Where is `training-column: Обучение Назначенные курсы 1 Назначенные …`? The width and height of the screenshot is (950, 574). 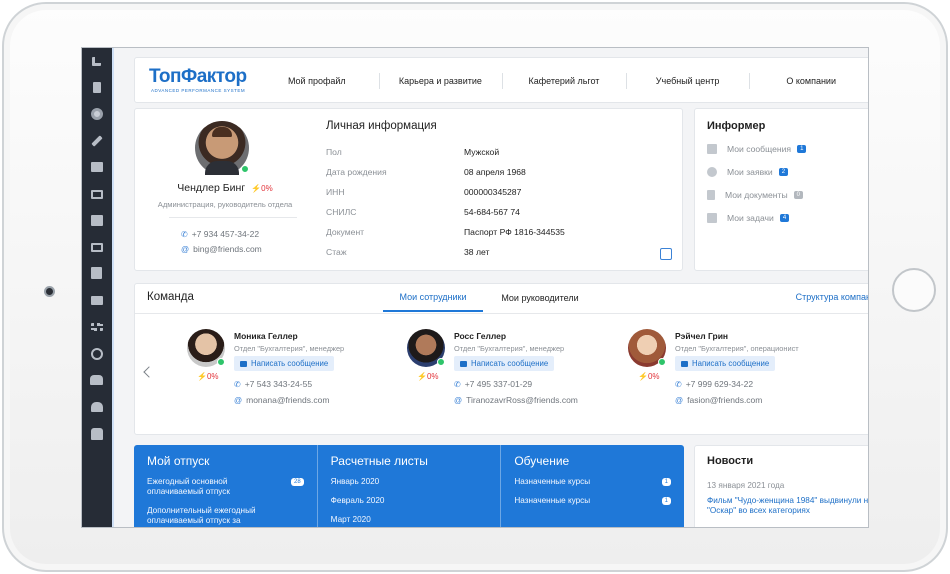 training-column: Обучение Назначенные курсы 1 Назначенные … is located at coordinates (592, 486).